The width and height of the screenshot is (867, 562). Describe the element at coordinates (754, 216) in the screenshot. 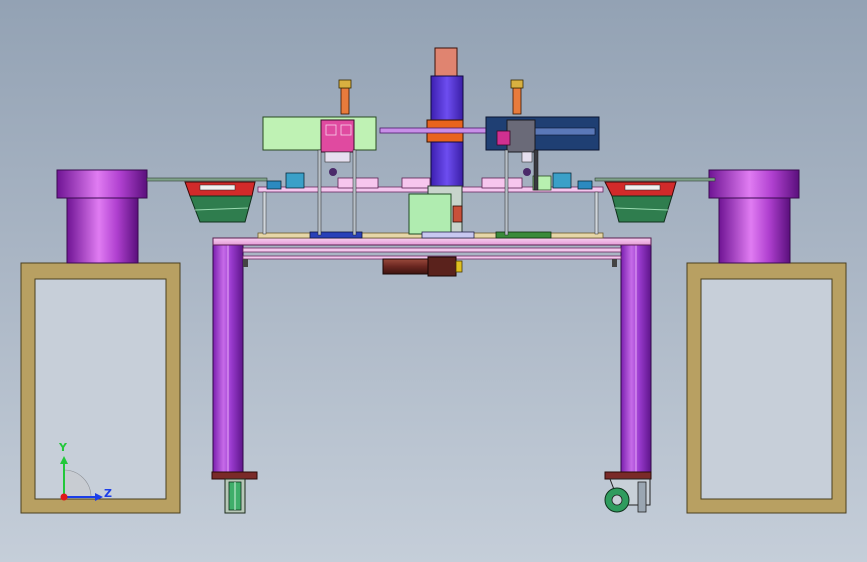

I see `right-vibratory-bowl` at that location.